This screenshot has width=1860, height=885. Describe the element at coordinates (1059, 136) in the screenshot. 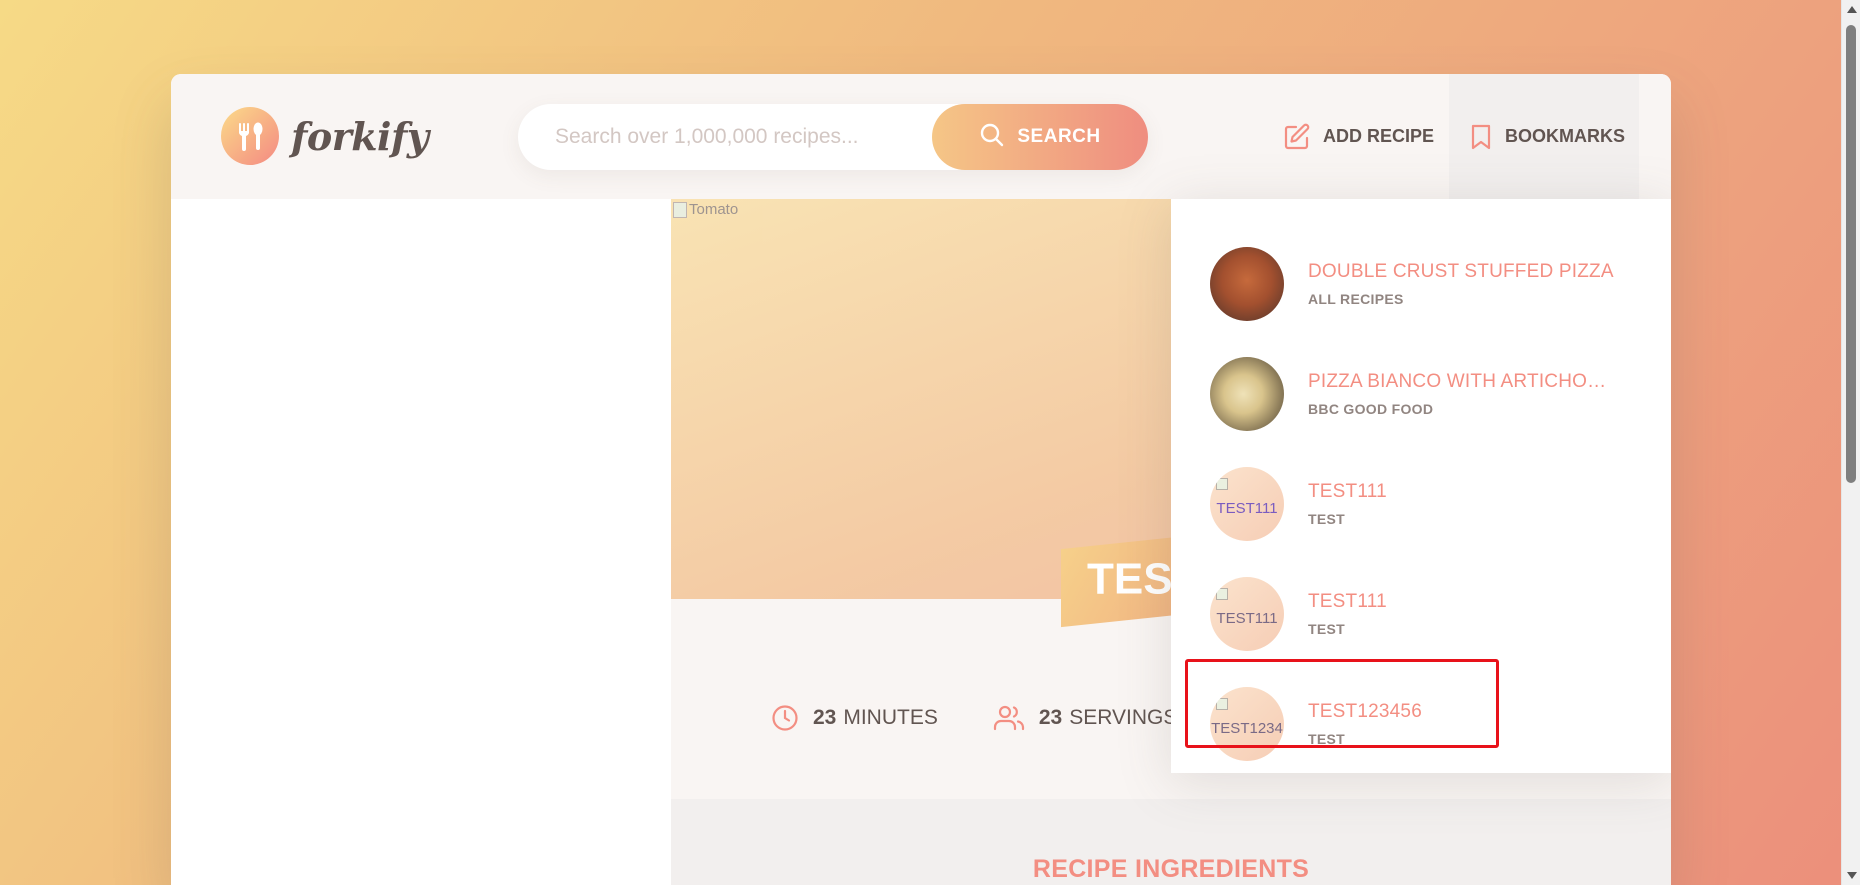

I see `search-button-label: SEARCH` at that location.